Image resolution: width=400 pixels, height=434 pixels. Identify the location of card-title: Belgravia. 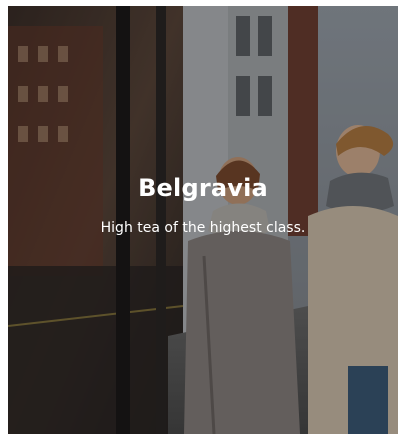
(203, 188).